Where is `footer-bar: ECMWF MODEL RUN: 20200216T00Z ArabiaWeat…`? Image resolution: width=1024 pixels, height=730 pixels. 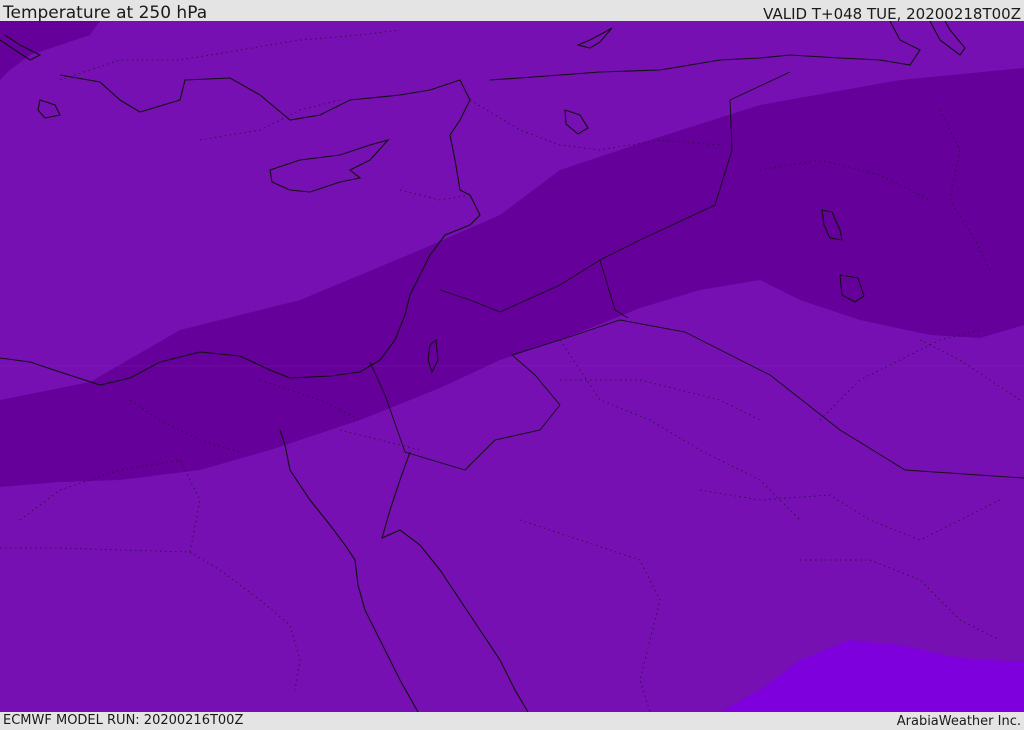 footer-bar: ECMWF MODEL RUN: 20200216T00Z ArabiaWeat… is located at coordinates (512, 720).